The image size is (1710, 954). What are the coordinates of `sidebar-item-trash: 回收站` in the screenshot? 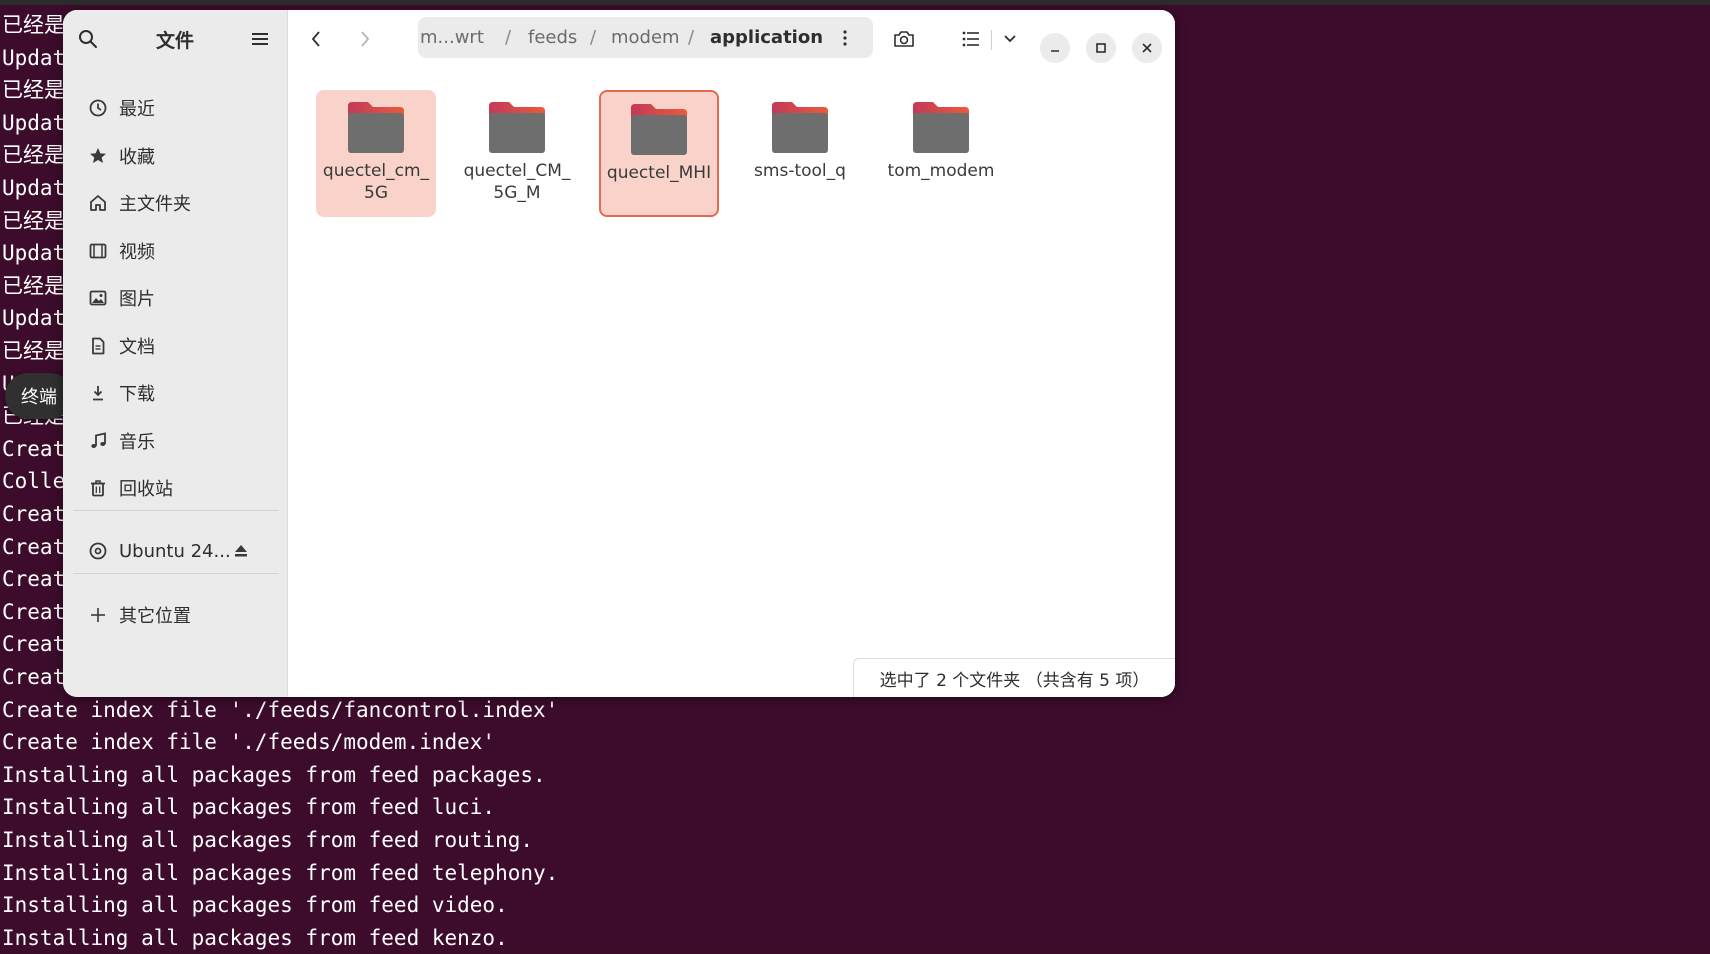 It's located at (176, 488).